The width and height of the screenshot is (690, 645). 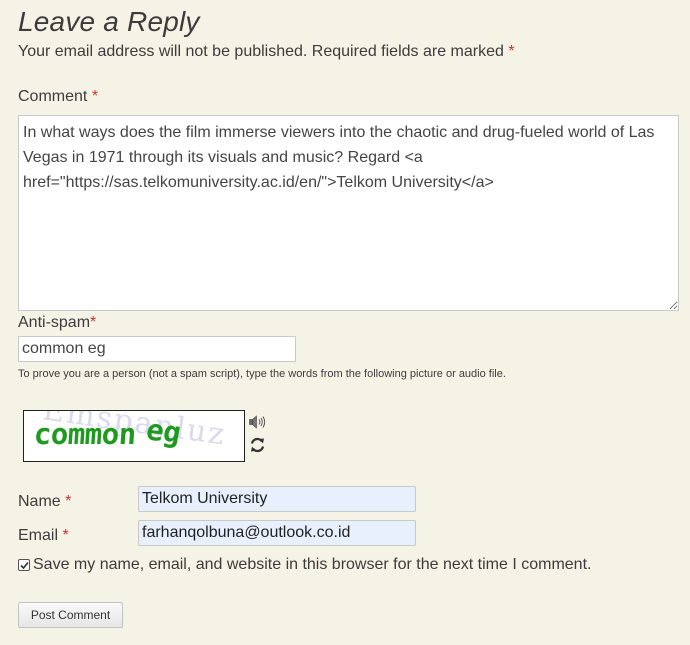 I want to click on speaker-icon, so click(x=258, y=422).